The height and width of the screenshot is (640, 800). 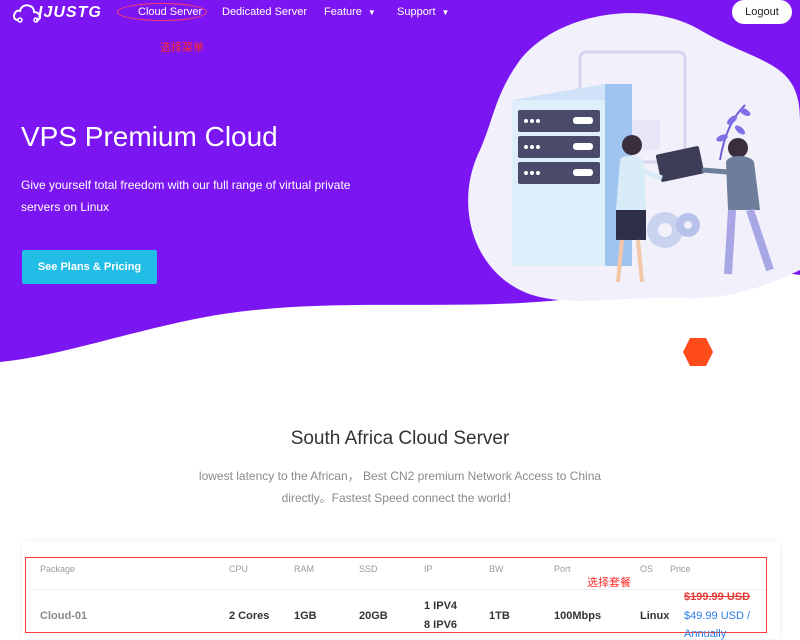 I want to click on column-header-ip: IP, so click(x=428, y=569).